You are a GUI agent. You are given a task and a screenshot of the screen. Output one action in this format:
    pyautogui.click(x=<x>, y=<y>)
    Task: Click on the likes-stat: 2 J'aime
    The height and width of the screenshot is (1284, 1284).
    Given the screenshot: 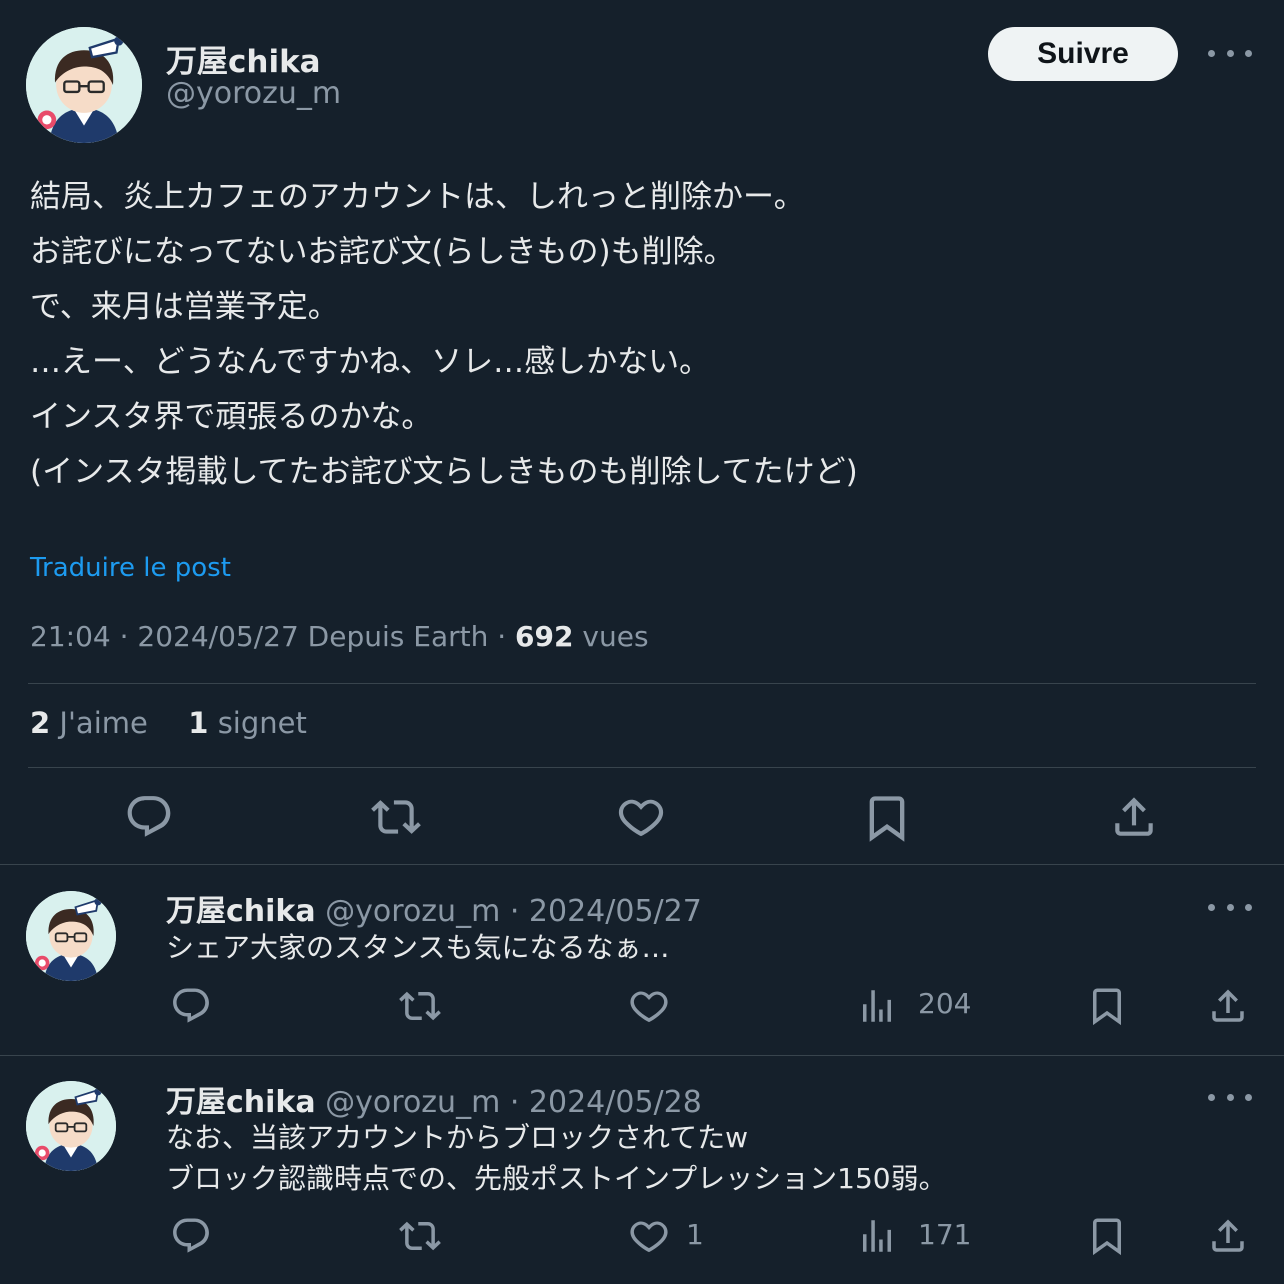 What is the action you would take?
    pyautogui.click(x=89, y=723)
    